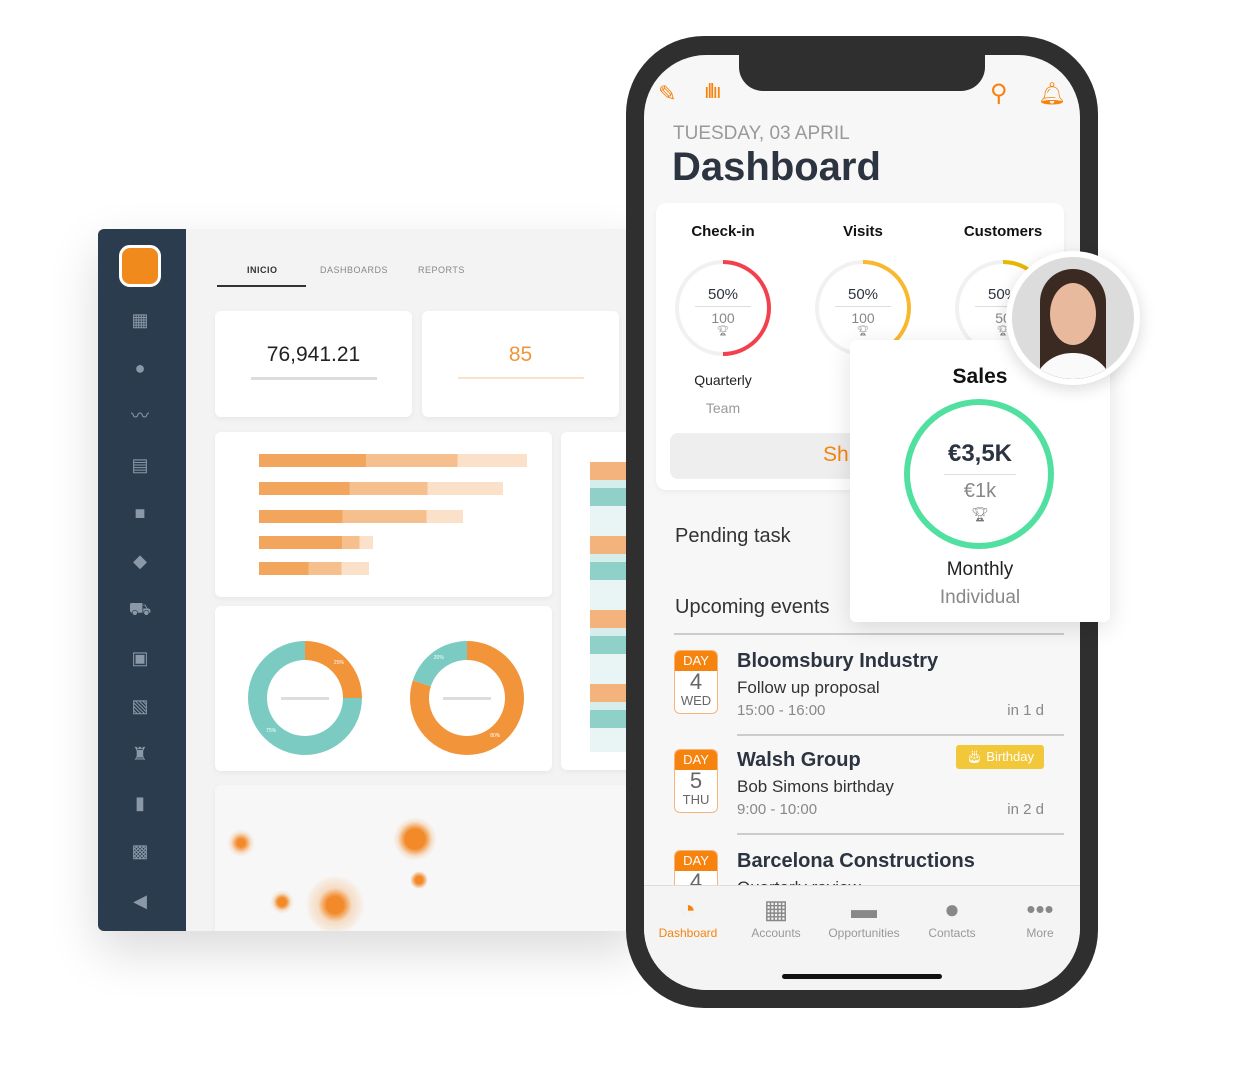  Describe the element at coordinates (383, 514) in the screenshot. I see `bar-chart-card` at that location.